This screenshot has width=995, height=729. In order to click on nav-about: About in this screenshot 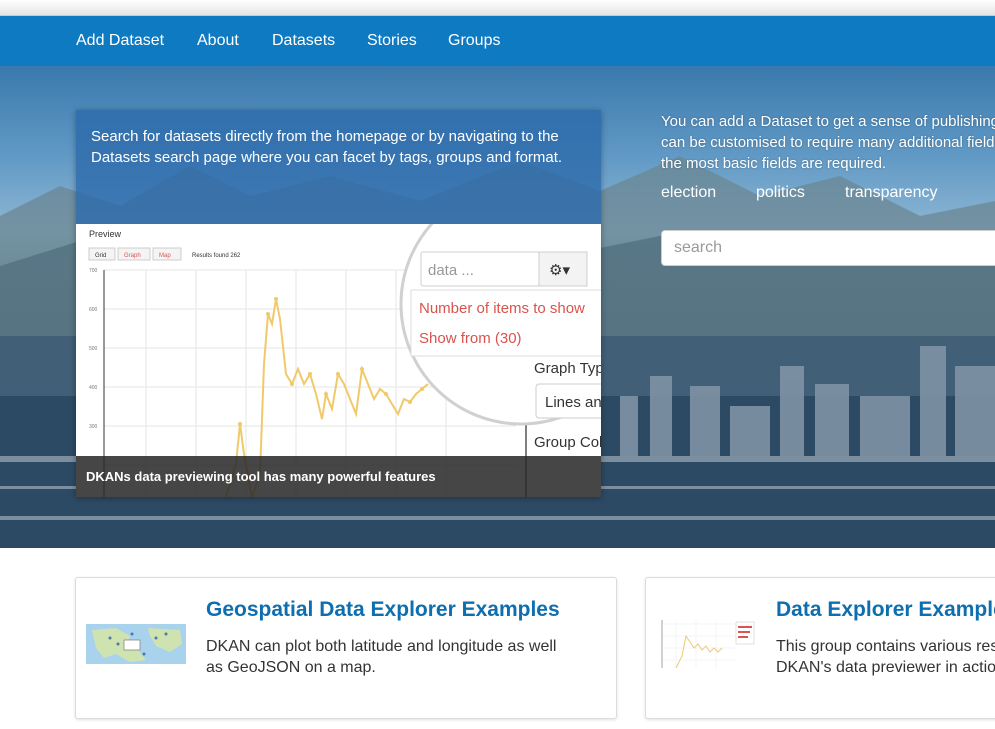, I will do `click(218, 41)`.